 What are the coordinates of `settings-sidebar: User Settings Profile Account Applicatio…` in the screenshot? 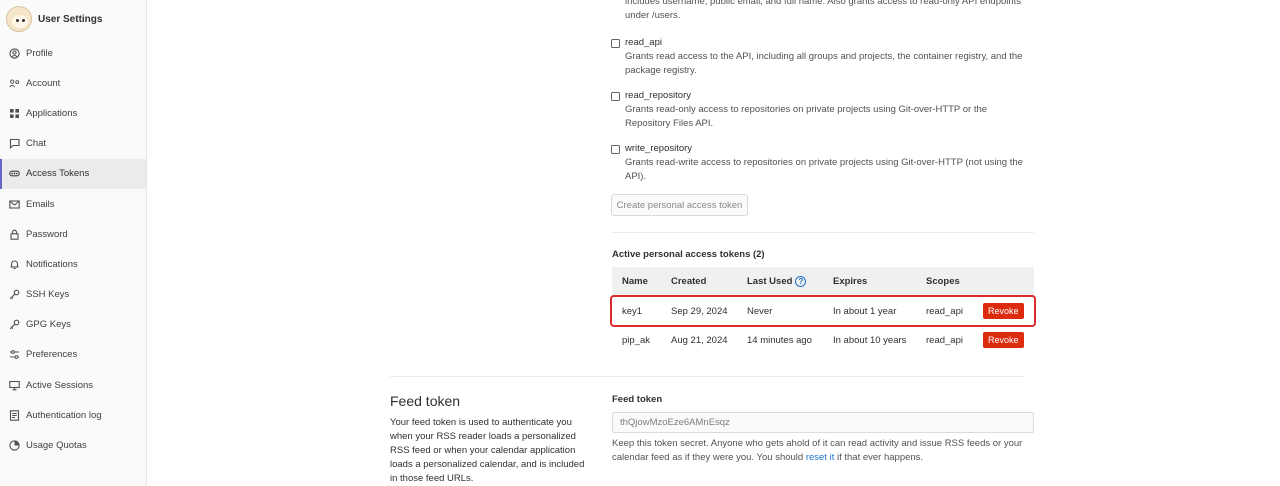 It's located at (73, 243).